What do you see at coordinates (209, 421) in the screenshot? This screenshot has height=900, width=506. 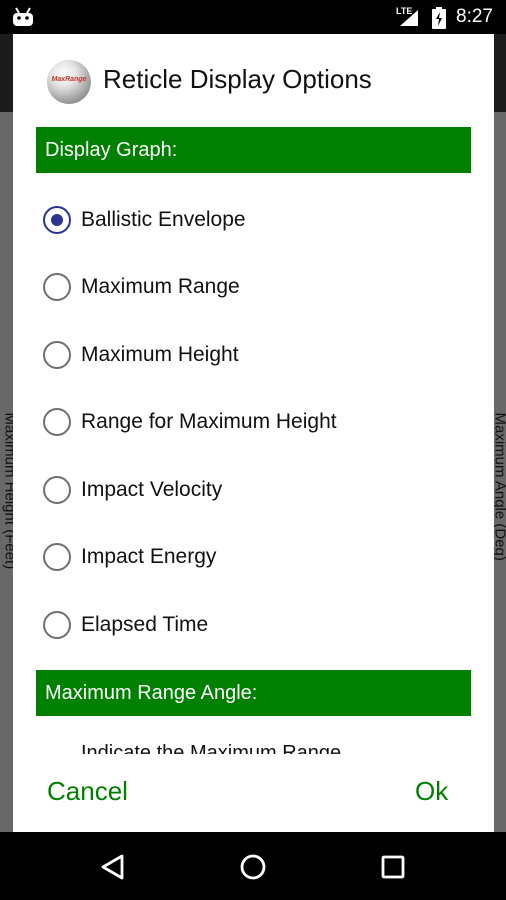 I see `radio-label: Range for Maximum Height` at bounding box center [209, 421].